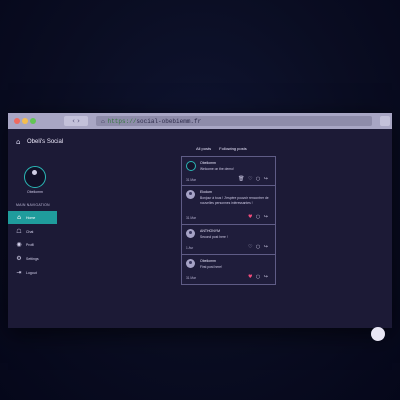  I want to click on tabs-button, so click(385, 121).